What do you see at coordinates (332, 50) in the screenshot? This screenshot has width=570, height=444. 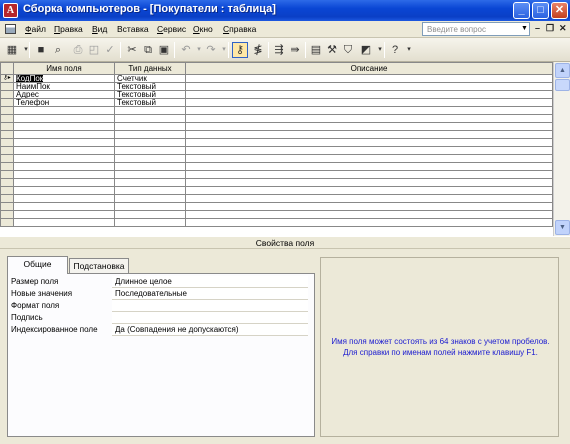 I see `build-icon: ⚒` at bounding box center [332, 50].